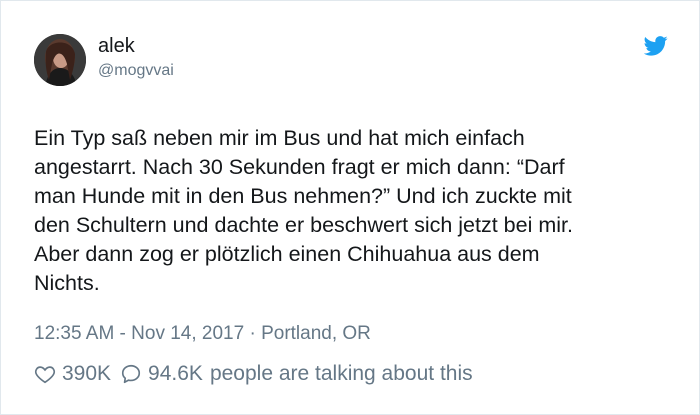 This screenshot has height=415, width=700. What do you see at coordinates (131, 374) in the screenshot?
I see `speech-bubble-icon` at bounding box center [131, 374].